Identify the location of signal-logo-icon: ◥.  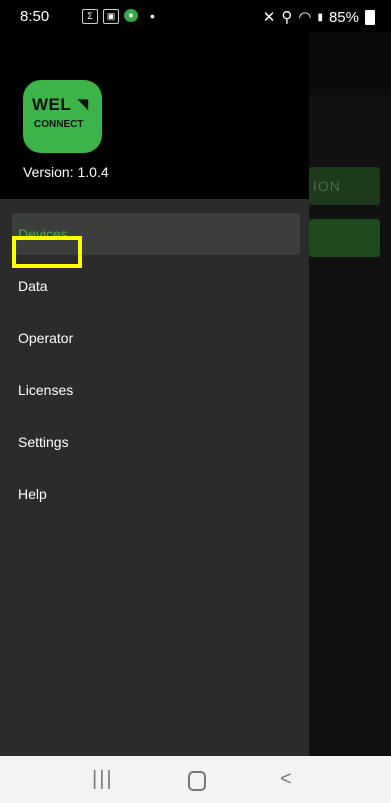
(83, 103).